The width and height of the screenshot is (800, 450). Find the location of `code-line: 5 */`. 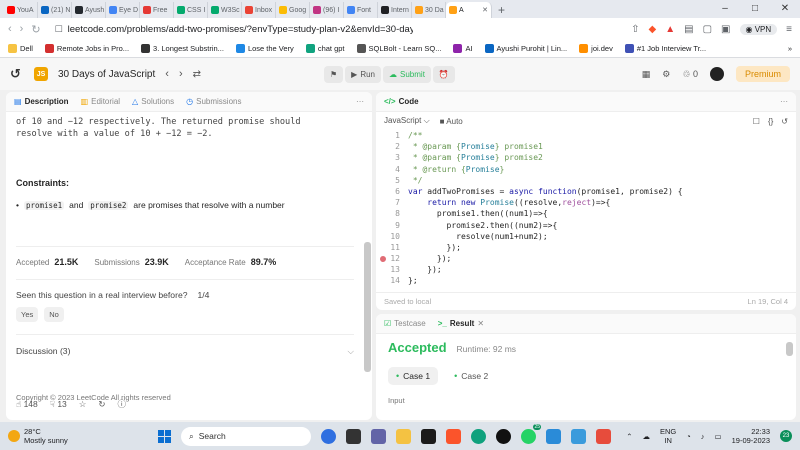

code-line: 5 */ is located at coordinates (586, 180).